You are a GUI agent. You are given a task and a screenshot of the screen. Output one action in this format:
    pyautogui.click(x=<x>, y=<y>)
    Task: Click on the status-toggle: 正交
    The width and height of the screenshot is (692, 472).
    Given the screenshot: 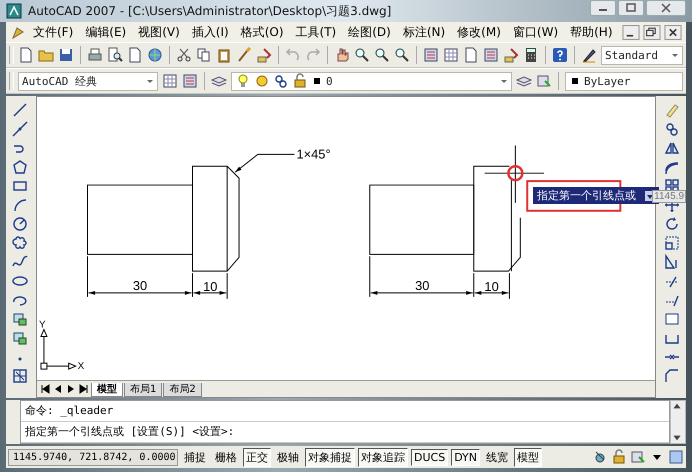 What is the action you would take?
    pyautogui.click(x=257, y=457)
    